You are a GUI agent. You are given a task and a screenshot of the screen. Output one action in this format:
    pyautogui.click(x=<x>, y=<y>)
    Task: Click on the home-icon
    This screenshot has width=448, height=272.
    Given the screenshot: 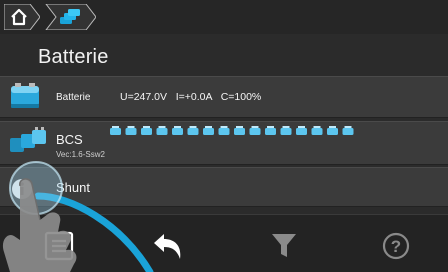 What is the action you would take?
    pyautogui.click(x=22, y=17)
    